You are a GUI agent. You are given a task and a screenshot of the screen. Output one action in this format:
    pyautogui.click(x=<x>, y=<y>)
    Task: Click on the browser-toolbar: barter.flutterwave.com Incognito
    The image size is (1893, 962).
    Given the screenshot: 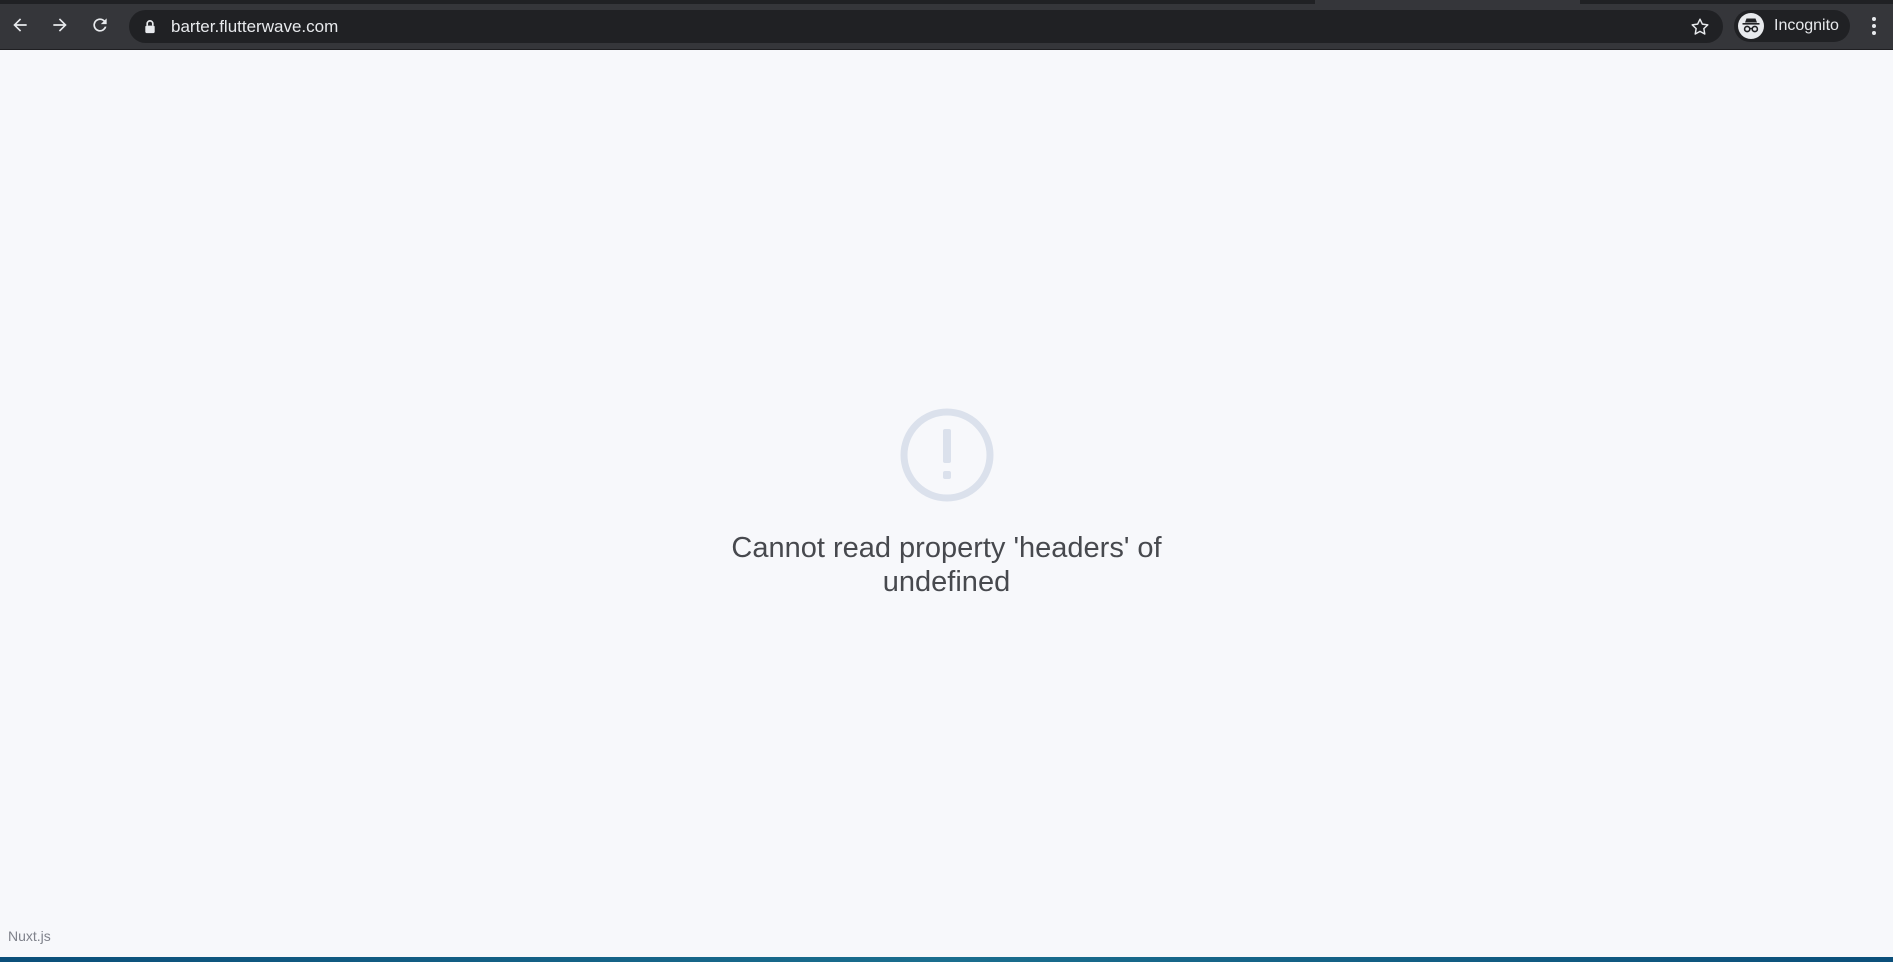 What is the action you would take?
    pyautogui.click(x=946, y=25)
    